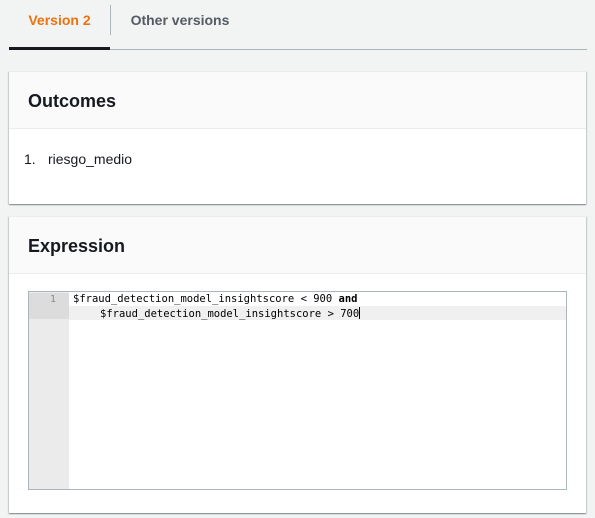 The height and width of the screenshot is (518, 595). I want to click on tab-other-versions: Other versions, so click(180, 24).